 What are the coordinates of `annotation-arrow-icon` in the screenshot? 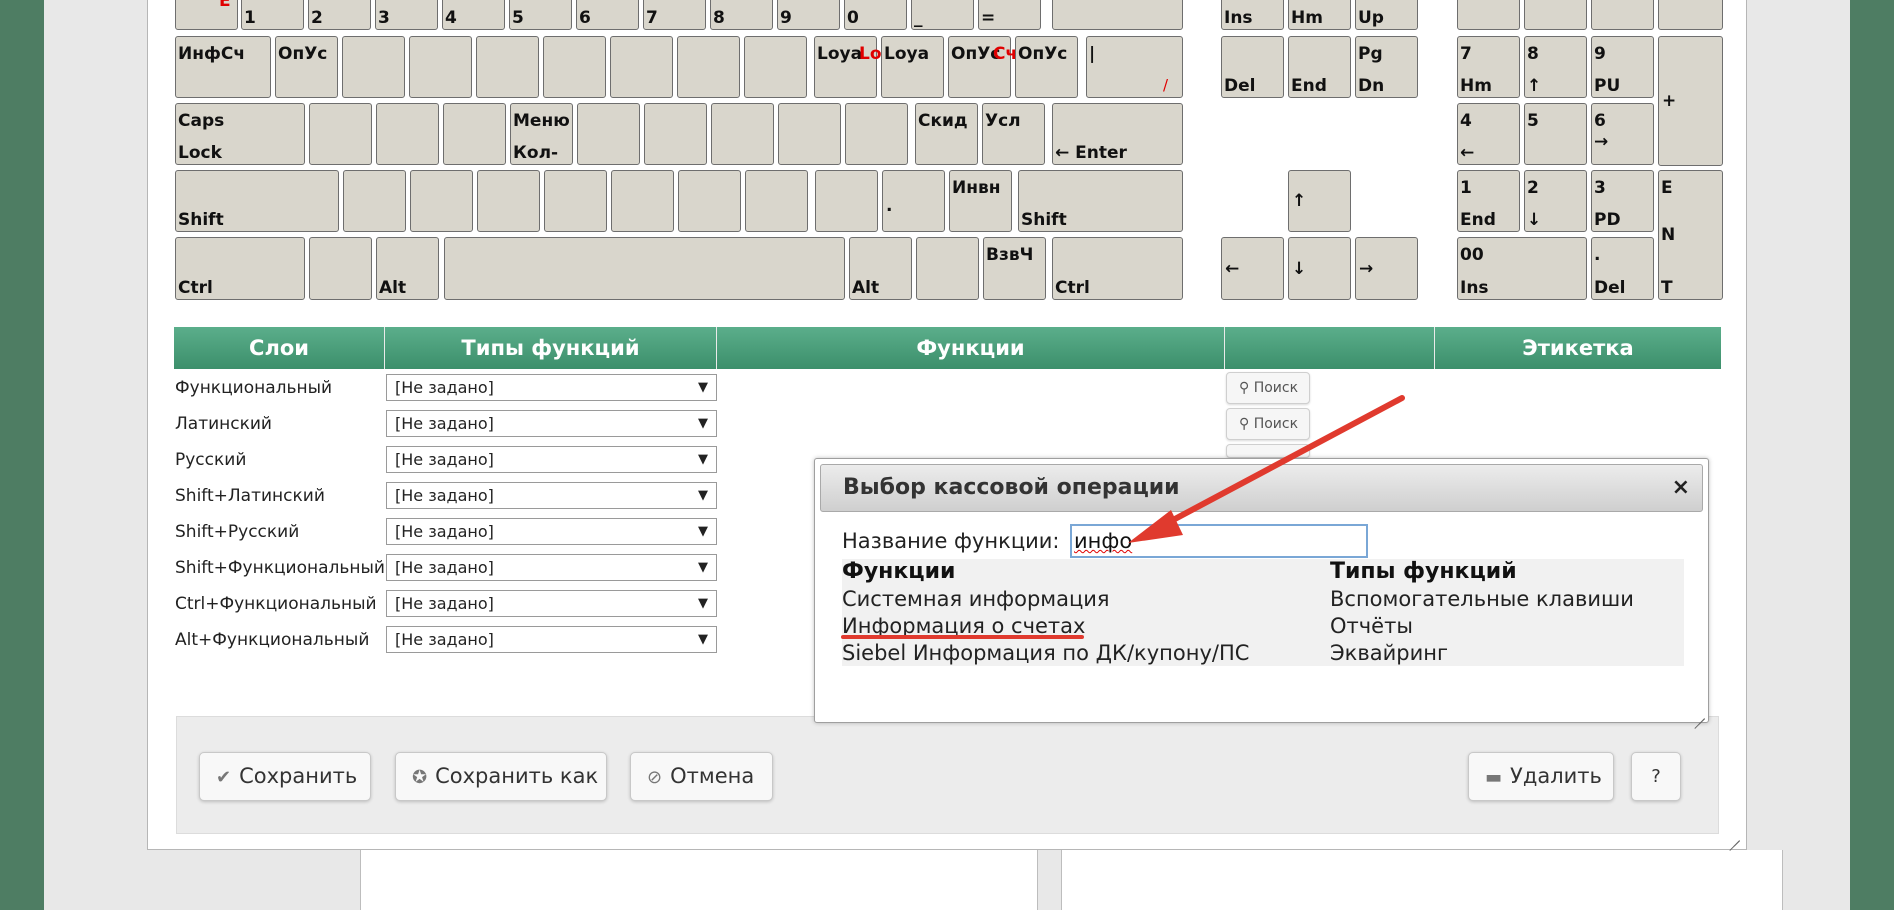 It's located at (1266, 469).